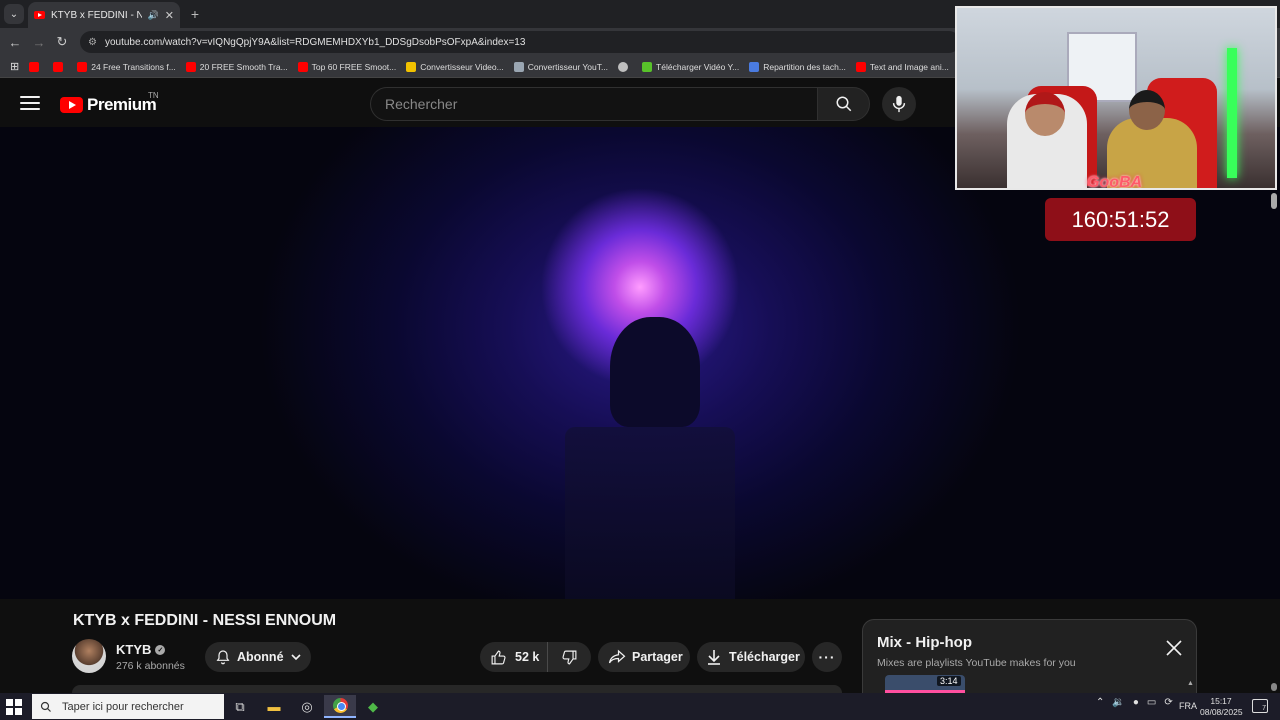 The image size is (1280, 720). Describe the element at coordinates (122, 104) in the screenshot. I see `logo-text: Premium` at that location.